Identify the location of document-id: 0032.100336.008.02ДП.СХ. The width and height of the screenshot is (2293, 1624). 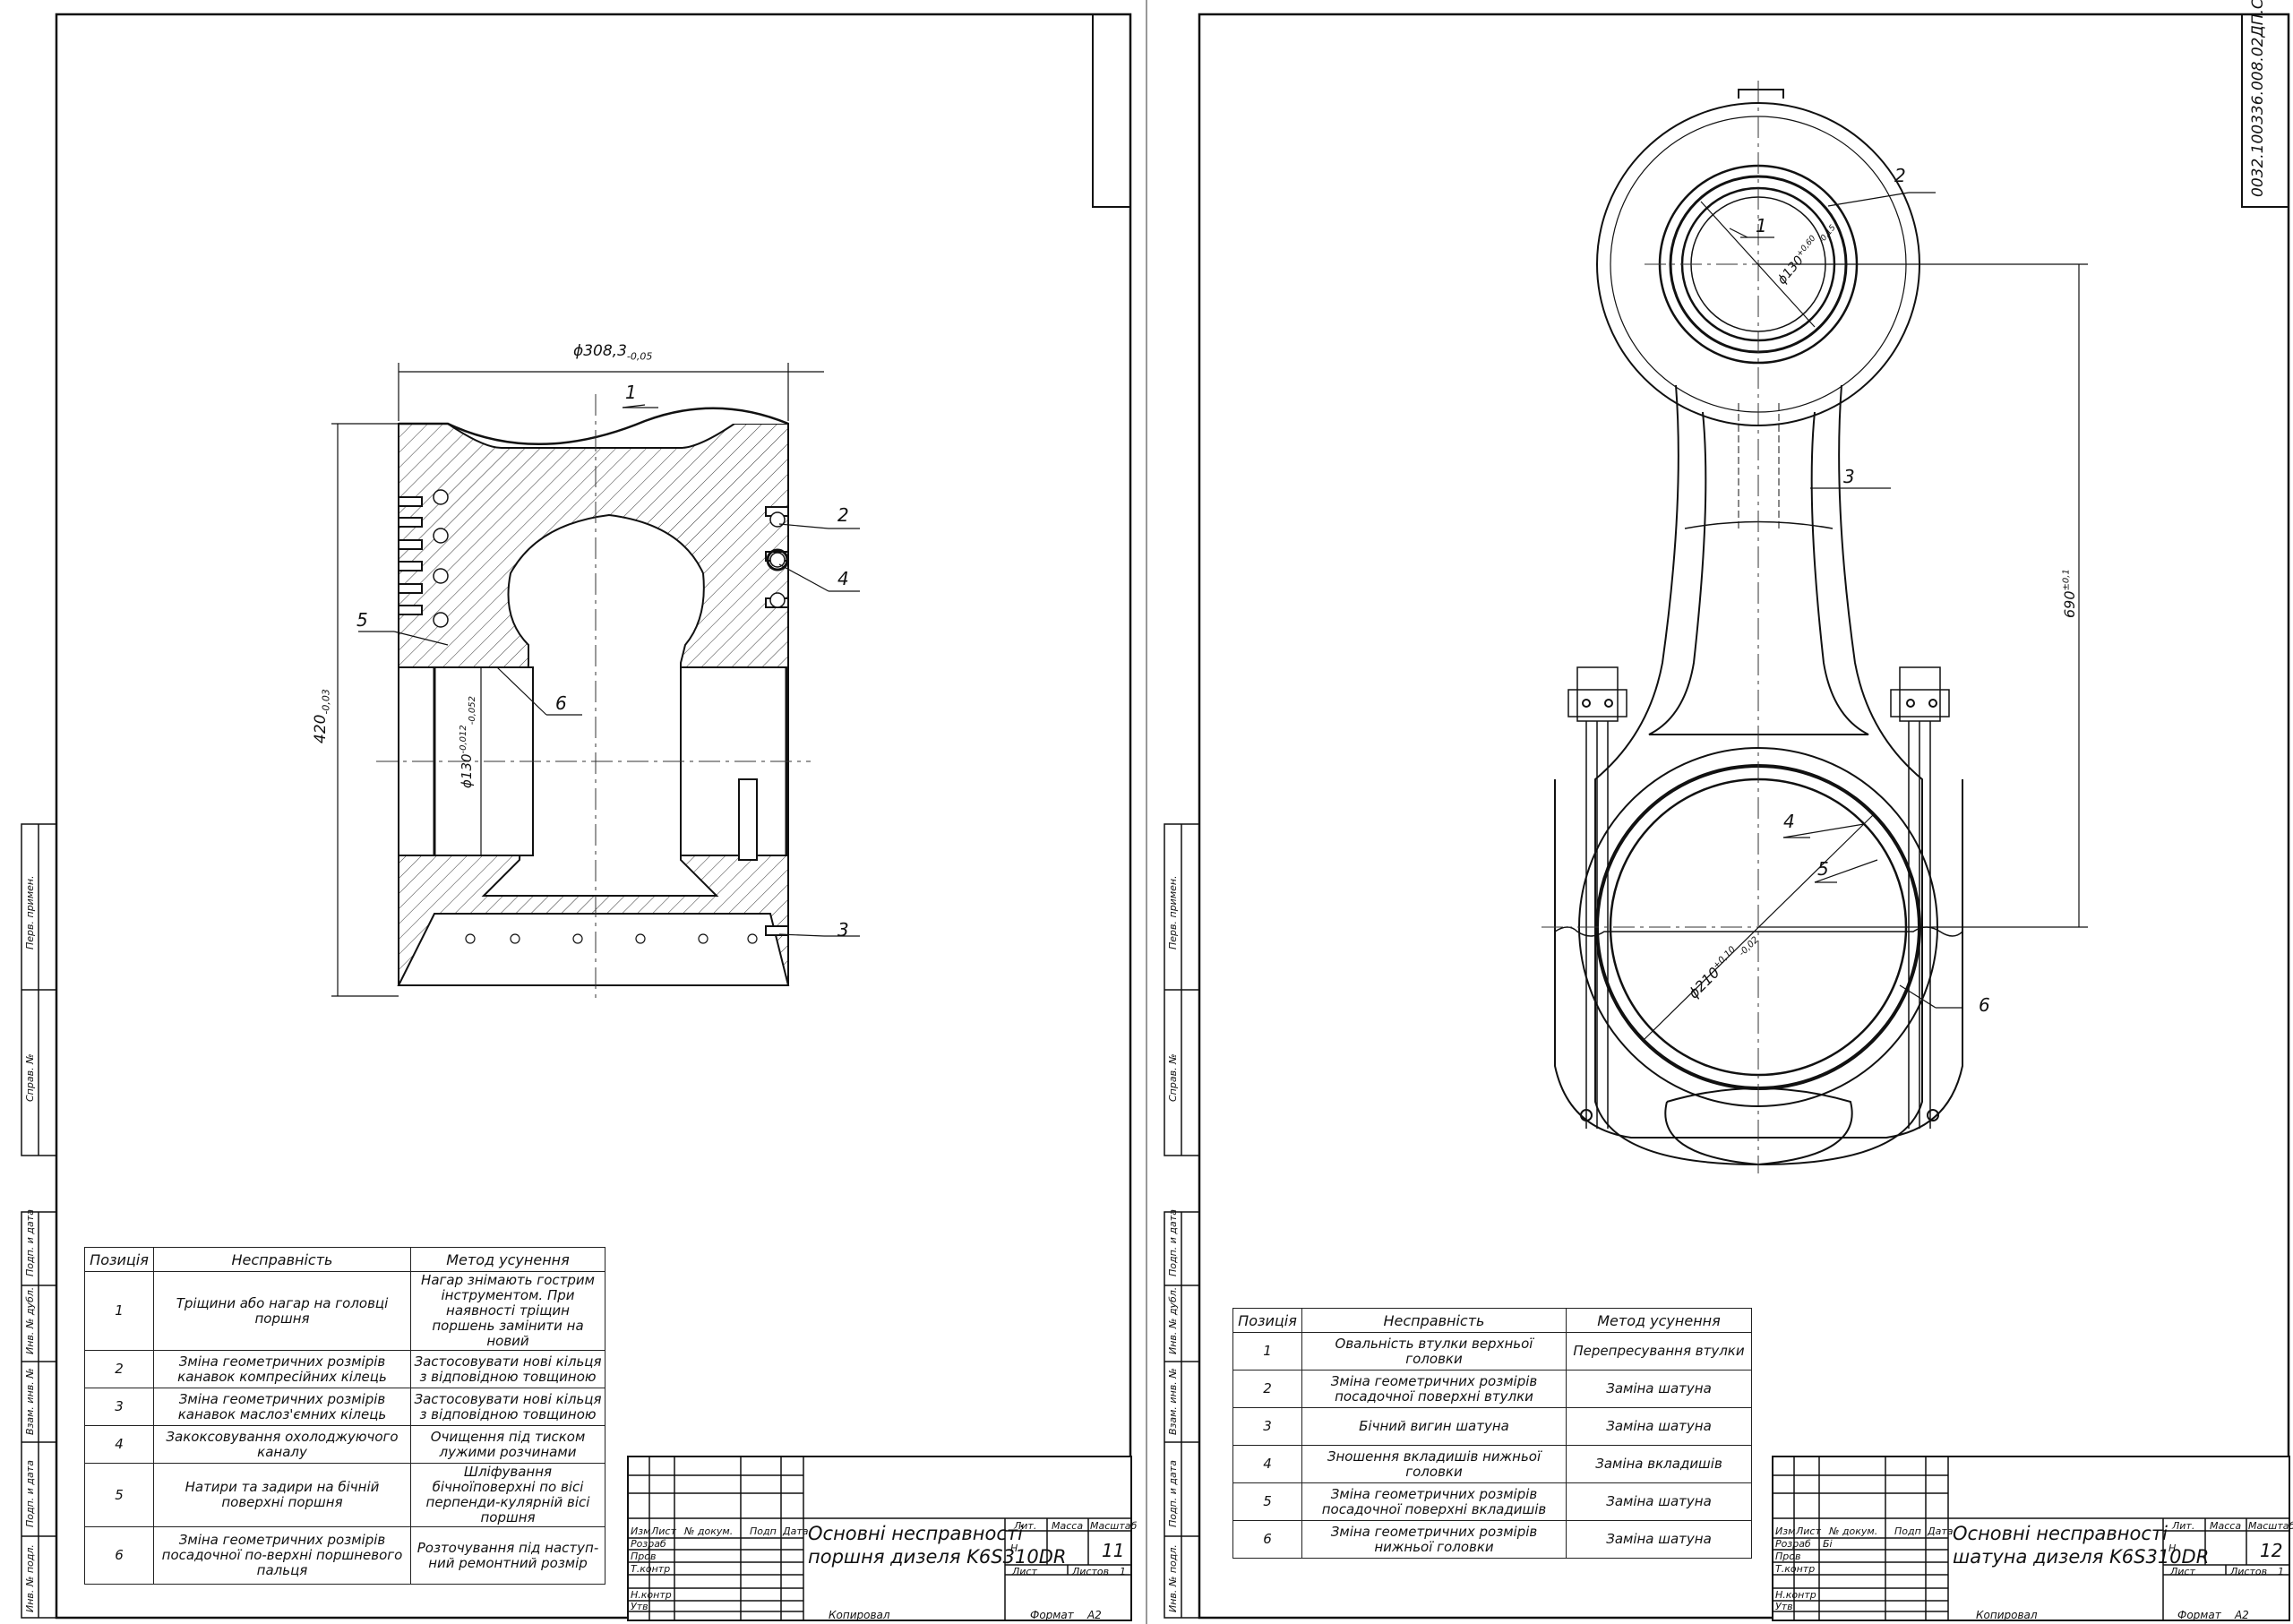
(2258, 98).